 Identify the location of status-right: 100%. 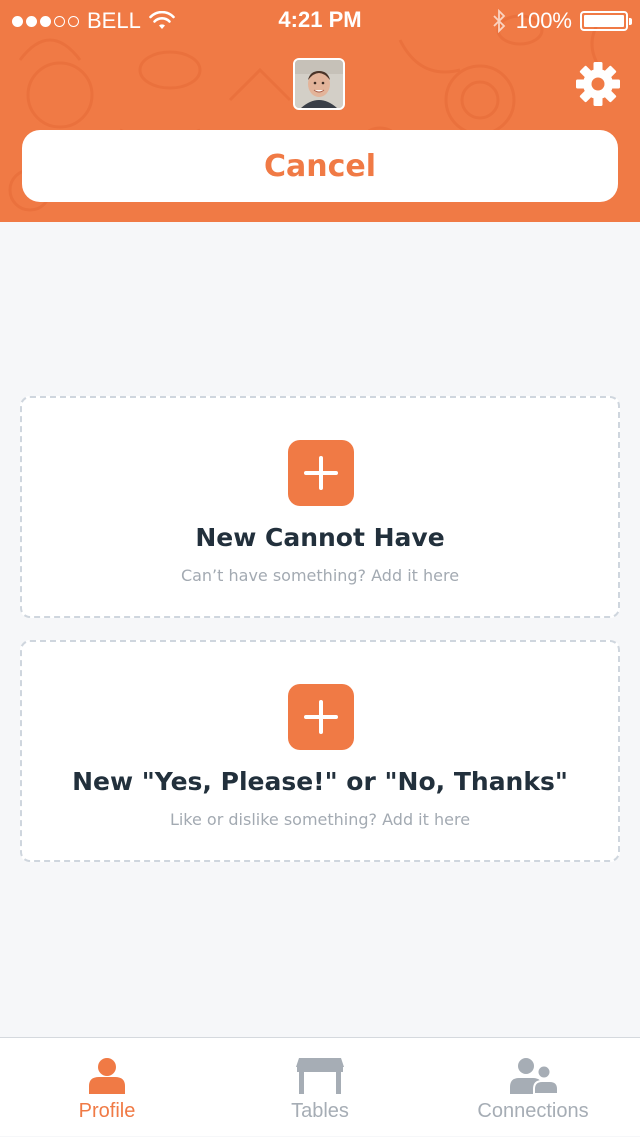
(562, 21).